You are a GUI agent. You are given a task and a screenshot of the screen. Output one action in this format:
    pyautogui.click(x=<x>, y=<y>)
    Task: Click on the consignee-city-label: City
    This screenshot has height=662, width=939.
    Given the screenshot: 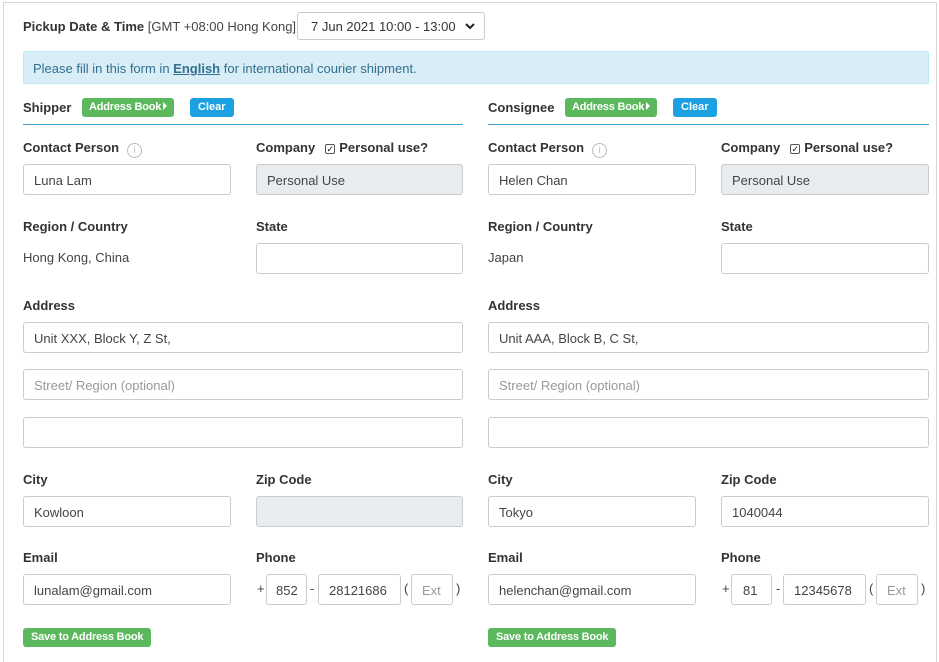 What is the action you would take?
    pyautogui.click(x=500, y=479)
    